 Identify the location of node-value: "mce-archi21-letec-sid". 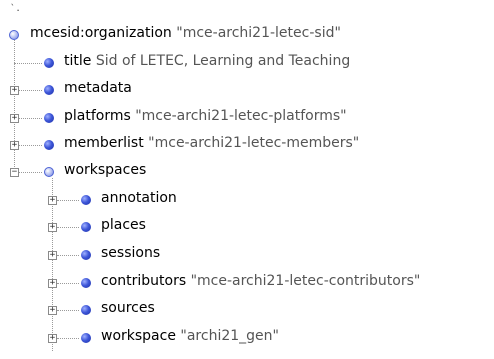
(258, 33).